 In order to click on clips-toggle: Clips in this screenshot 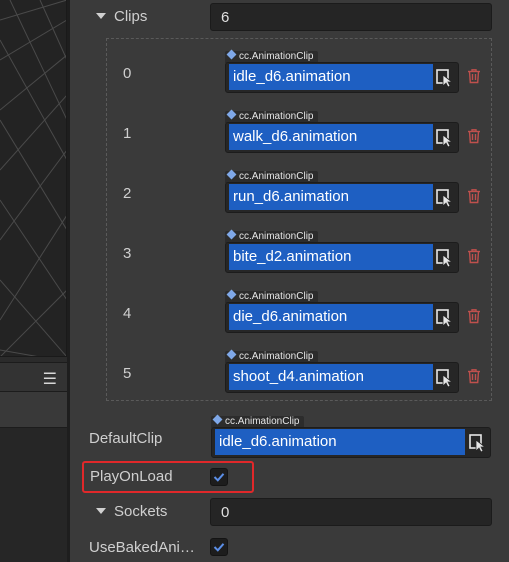, I will do `click(121, 16)`.